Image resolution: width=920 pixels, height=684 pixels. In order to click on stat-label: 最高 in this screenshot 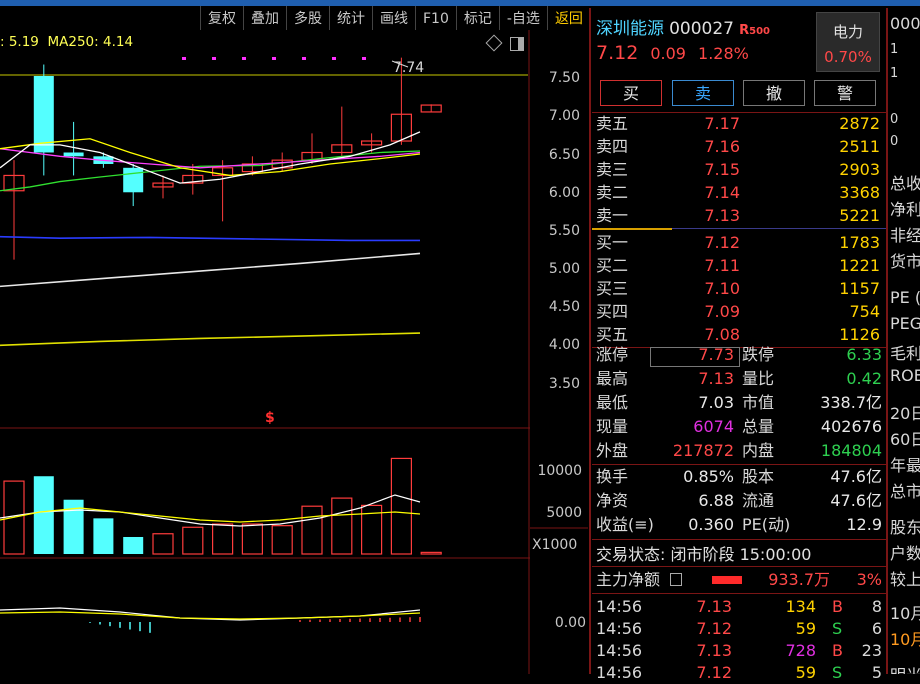, I will do `click(612, 378)`.